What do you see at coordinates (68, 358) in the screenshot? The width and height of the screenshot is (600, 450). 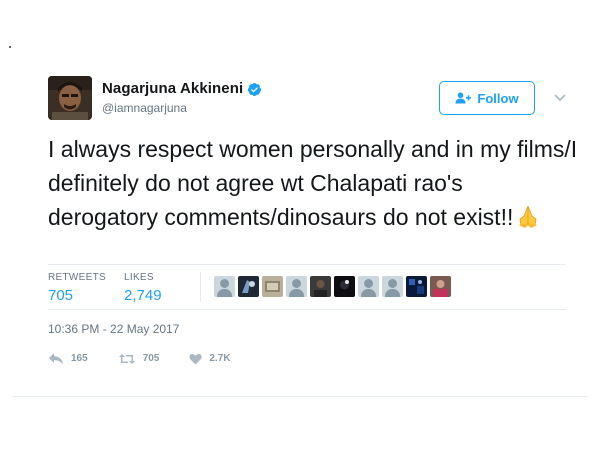 I see `reply-action: 165` at bounding box center [68, 358].